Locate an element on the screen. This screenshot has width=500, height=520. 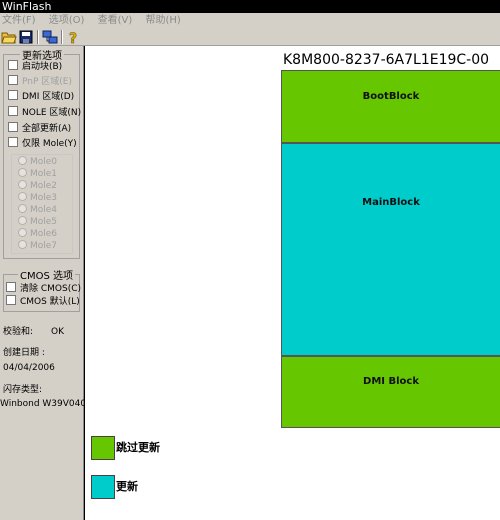
checksum-row: 校验和: OK is located at coordinates (33, 330).